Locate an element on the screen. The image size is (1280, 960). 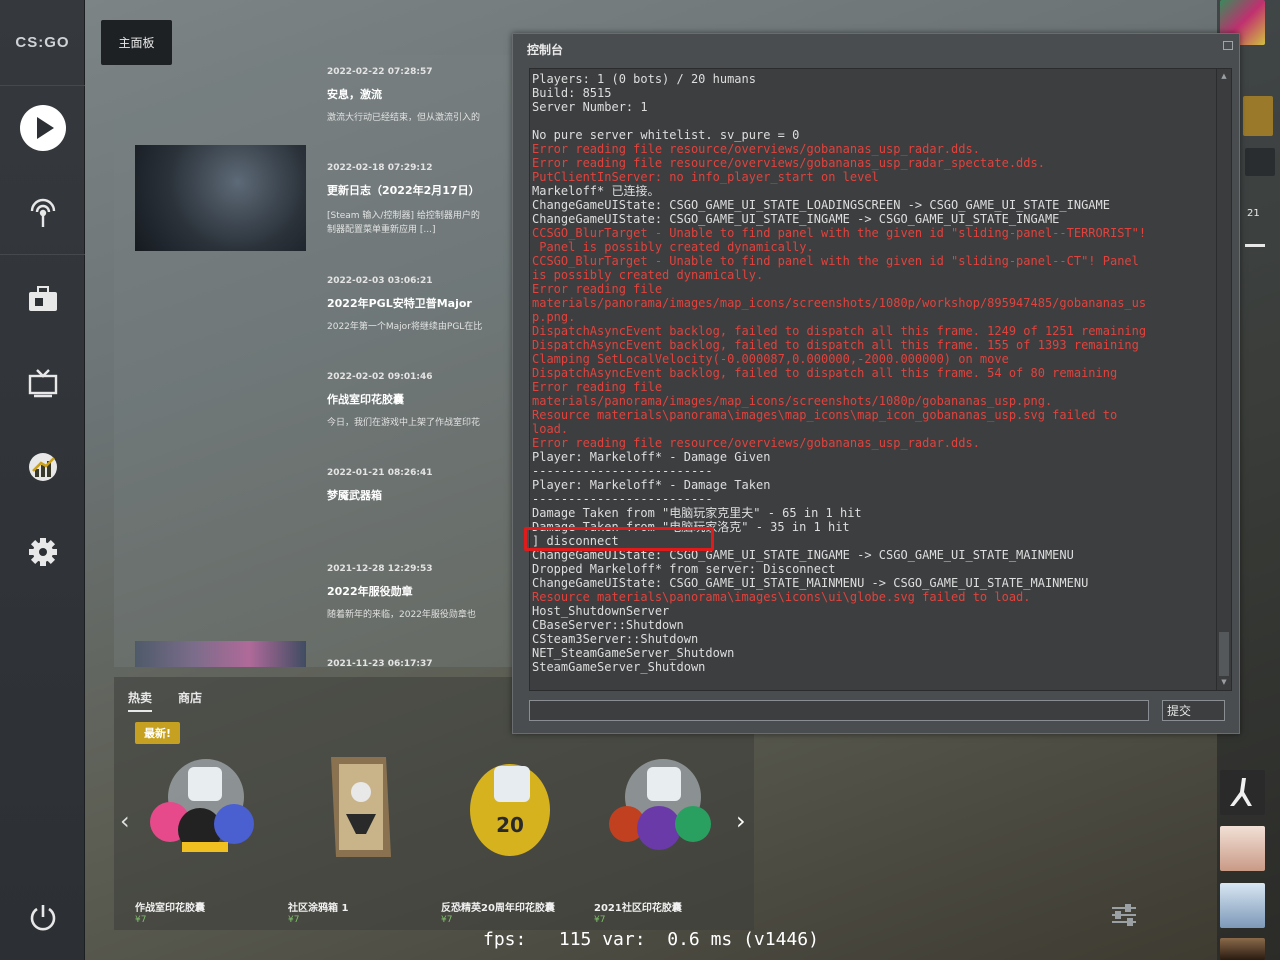
console-title: 控制台 is located at coordinates (545, 50).